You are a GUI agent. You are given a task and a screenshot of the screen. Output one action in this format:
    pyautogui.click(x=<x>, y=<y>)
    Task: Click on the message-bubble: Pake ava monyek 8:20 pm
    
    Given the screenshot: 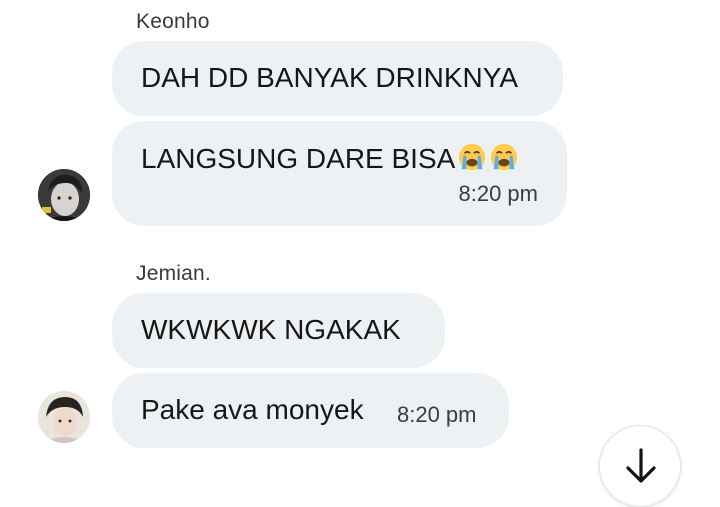 What is the action you would take?
    pyautogui.click(x=310, y=410)
    